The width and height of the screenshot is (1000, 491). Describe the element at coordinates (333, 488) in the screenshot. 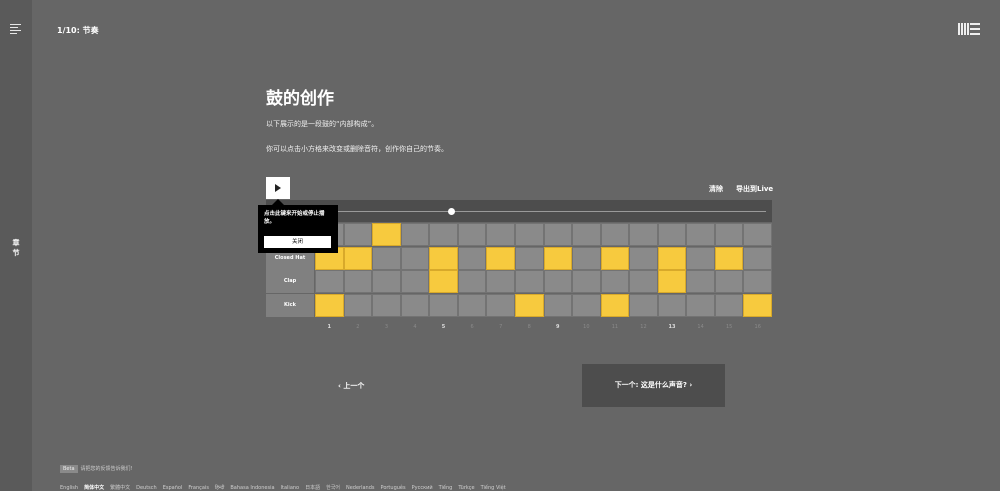

I see `language-link: 한국어` at that location.